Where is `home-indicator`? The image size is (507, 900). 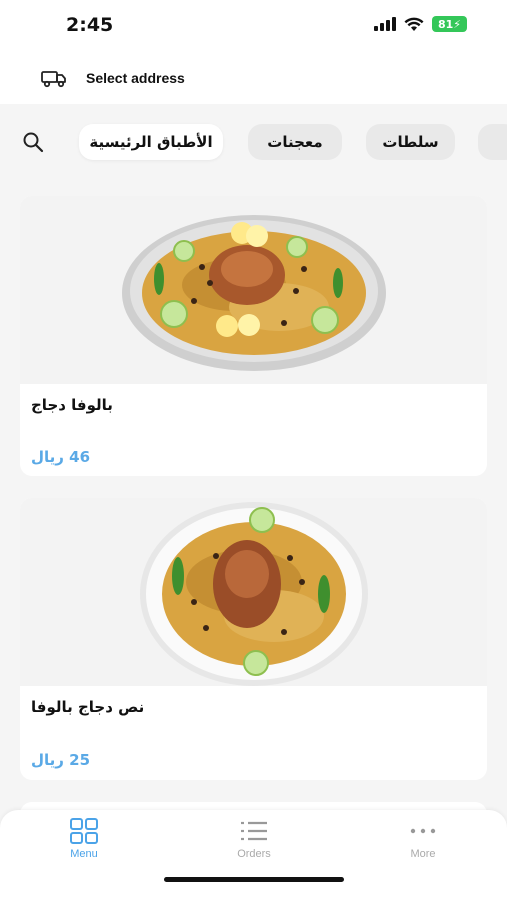
home-indicator is located at coordinates (254, 879).